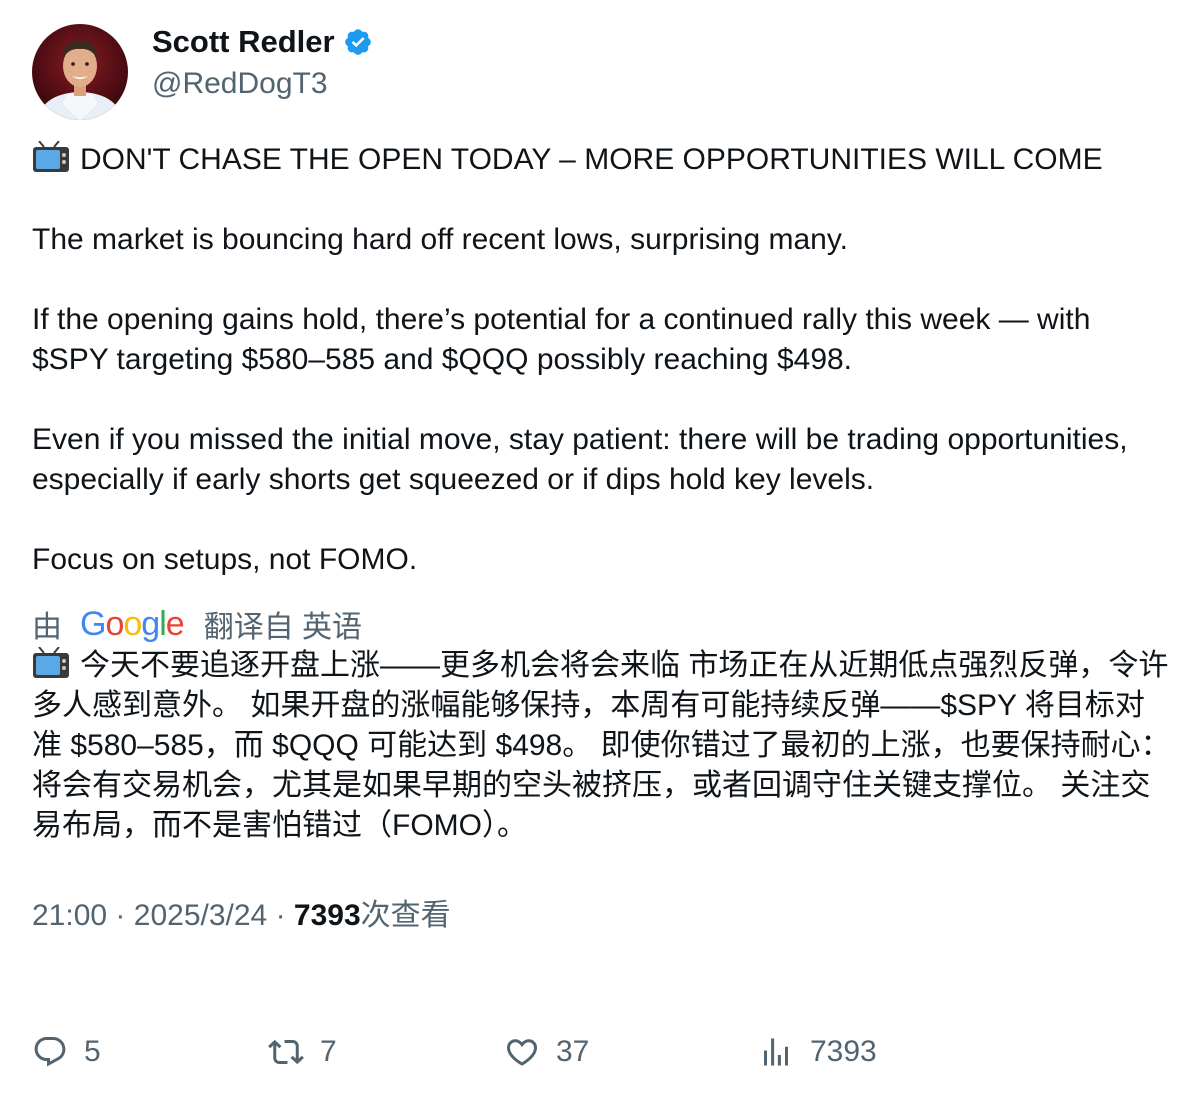 This screenshot has height=1098, width=1196. I want to click on author-name: Scott Redler, so click(243, 42).